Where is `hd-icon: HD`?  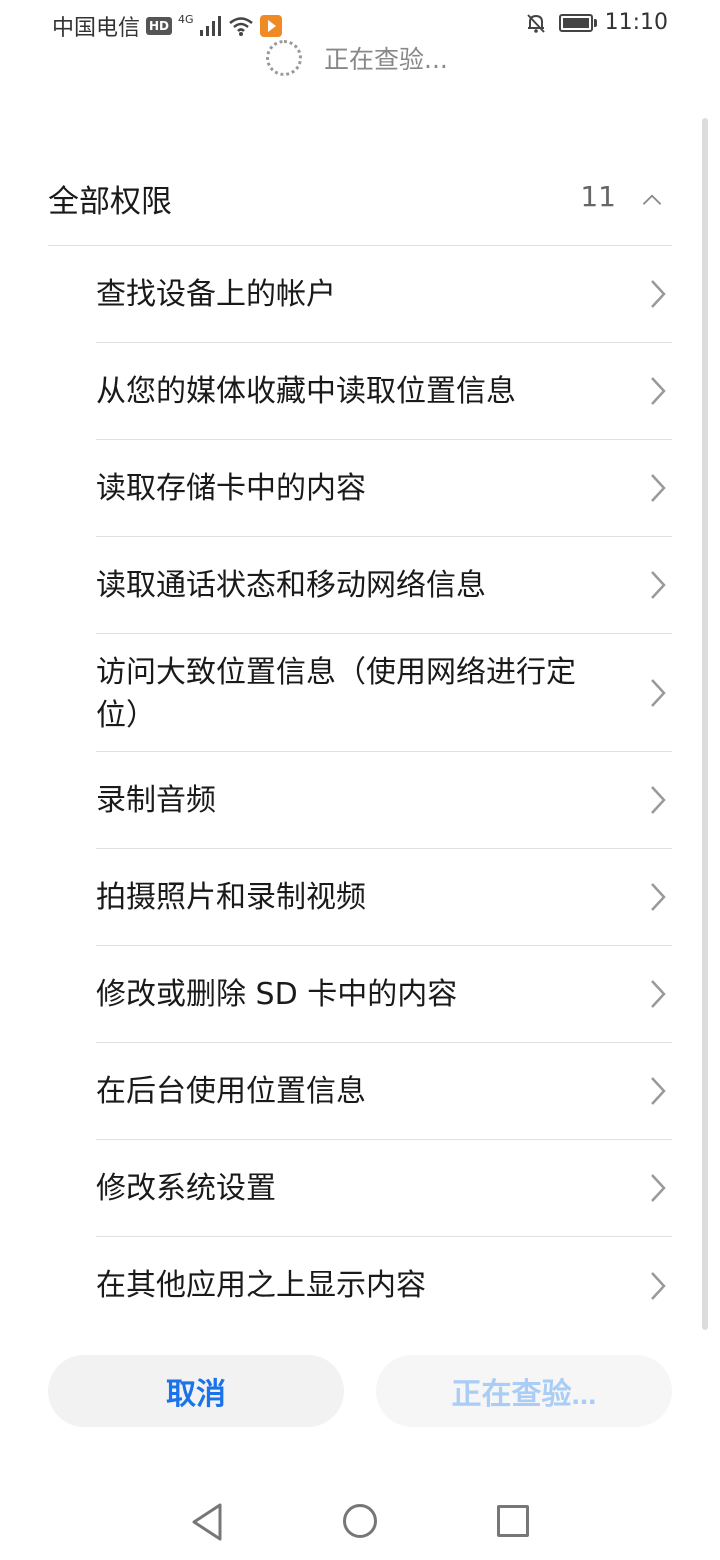 hd-icon: HD is located at coordinates (159, 26).